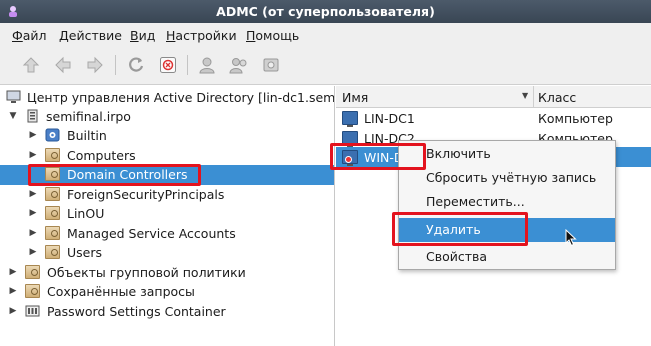 The height and width of the screenshot is (346, 651). Describe the element at coordinates (167, 253) in the screenshot. I see `tree-item-users: ▶ Users` at that location.